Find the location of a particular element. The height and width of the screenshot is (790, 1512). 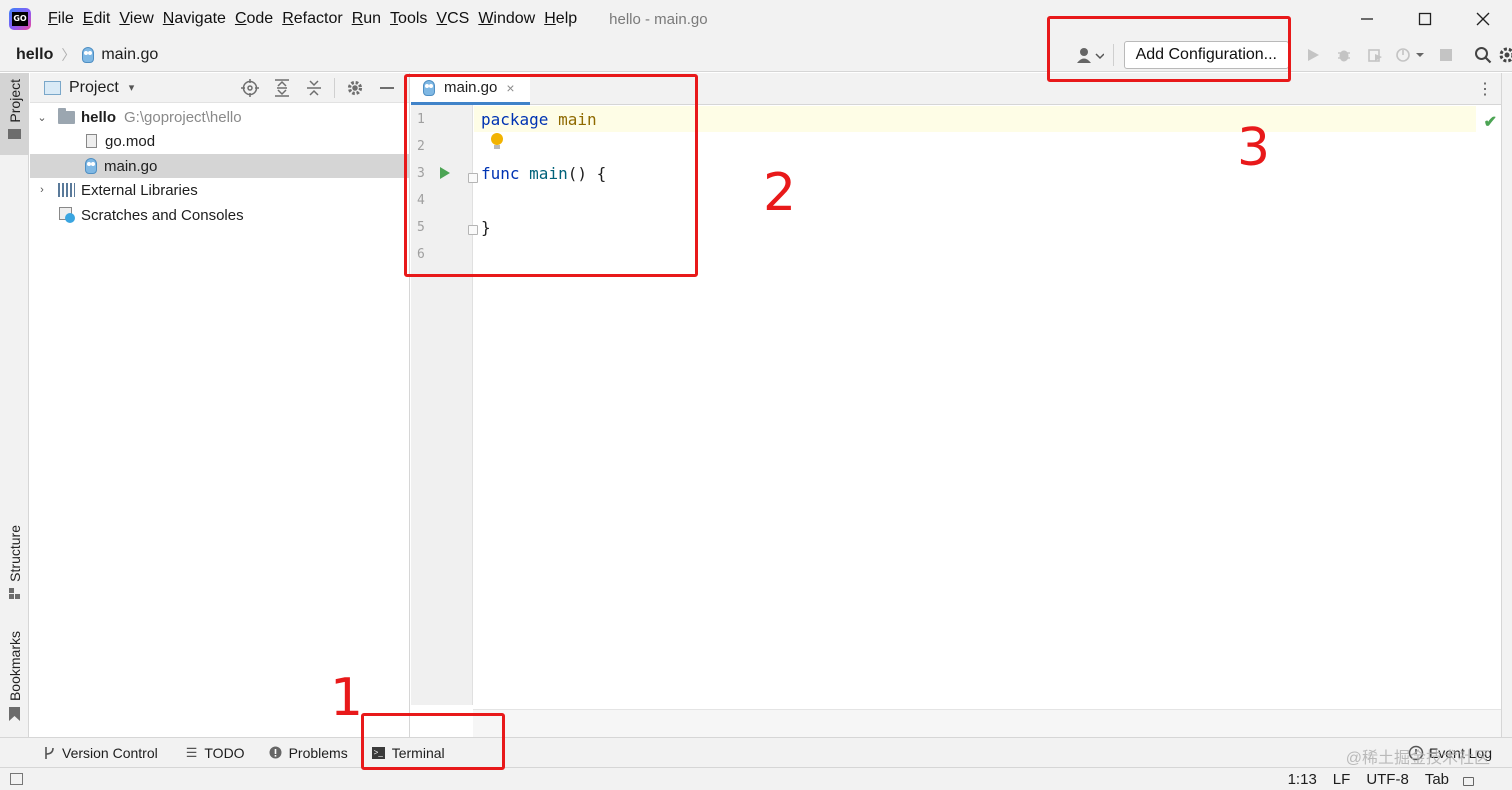

user-icon is located at coordinates (1090, 55).